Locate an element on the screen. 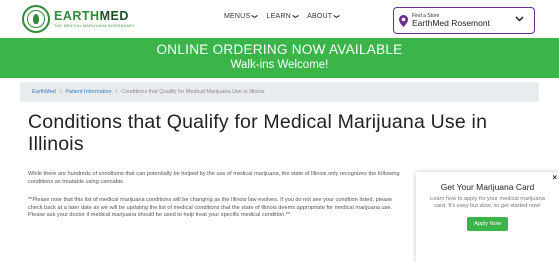  store-selector-value: EarthMed Rosemont is located at coordinates (451, 23).